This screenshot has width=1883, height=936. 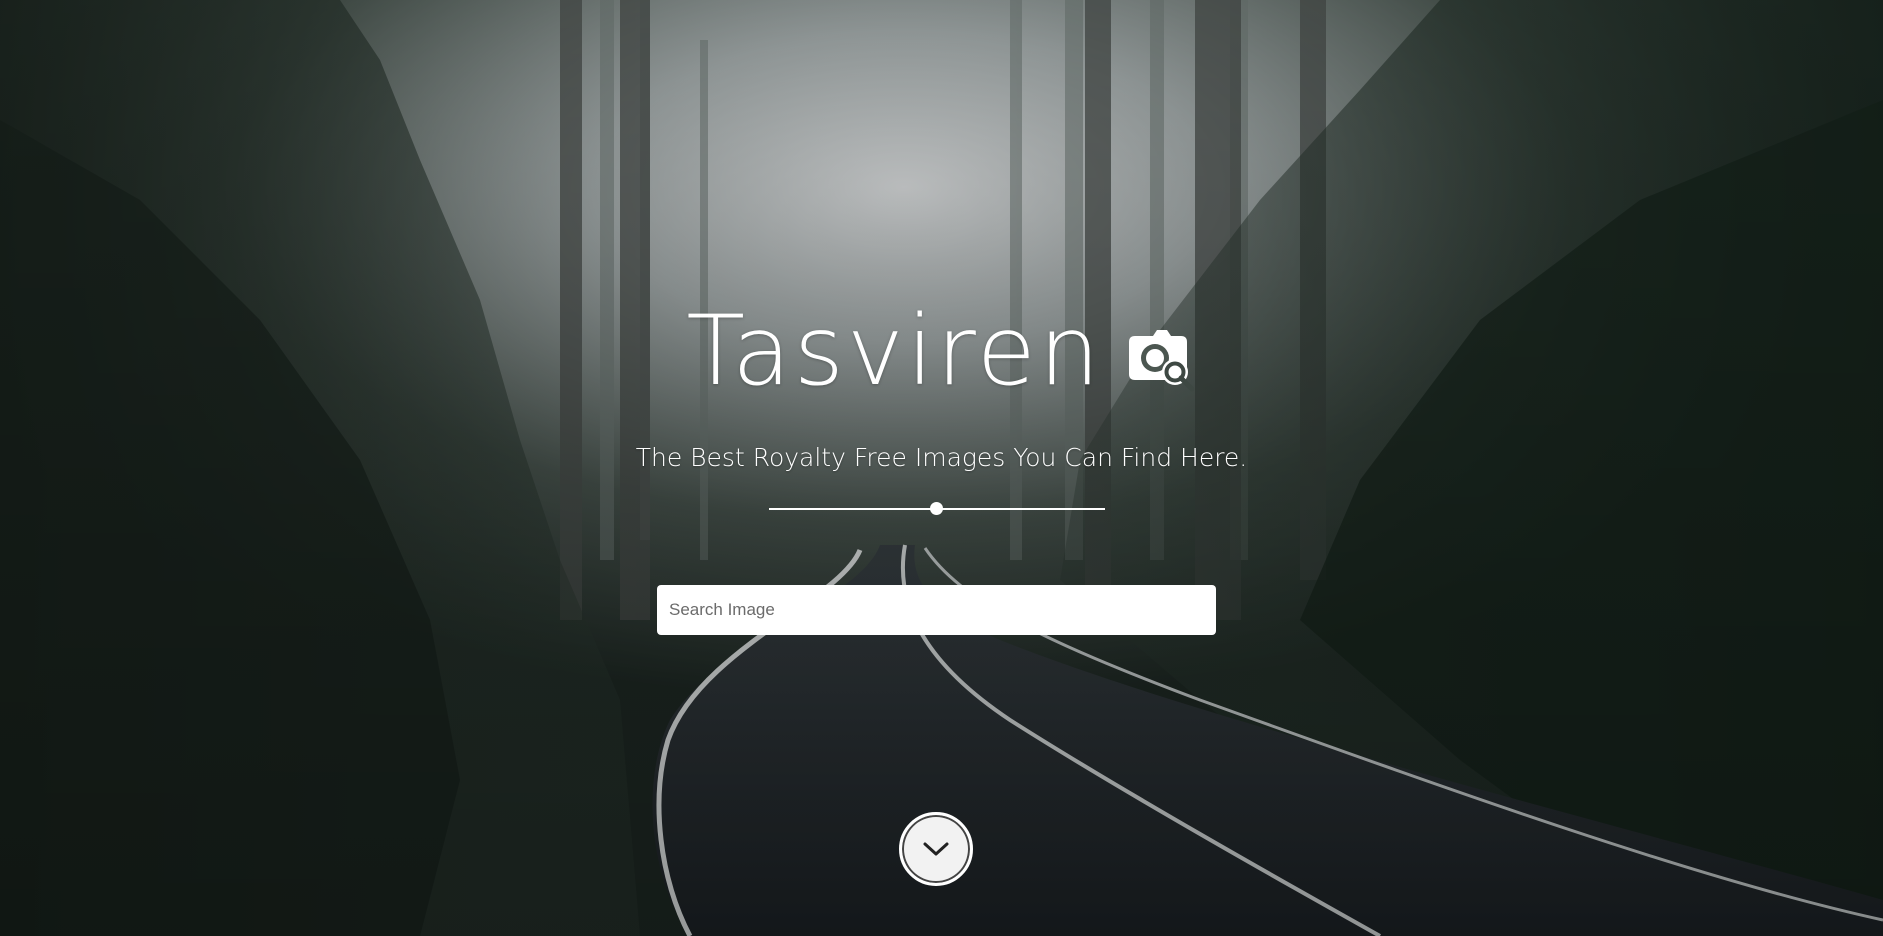 I want to click on site-title: Tasviren, so click(x=894, y=351).